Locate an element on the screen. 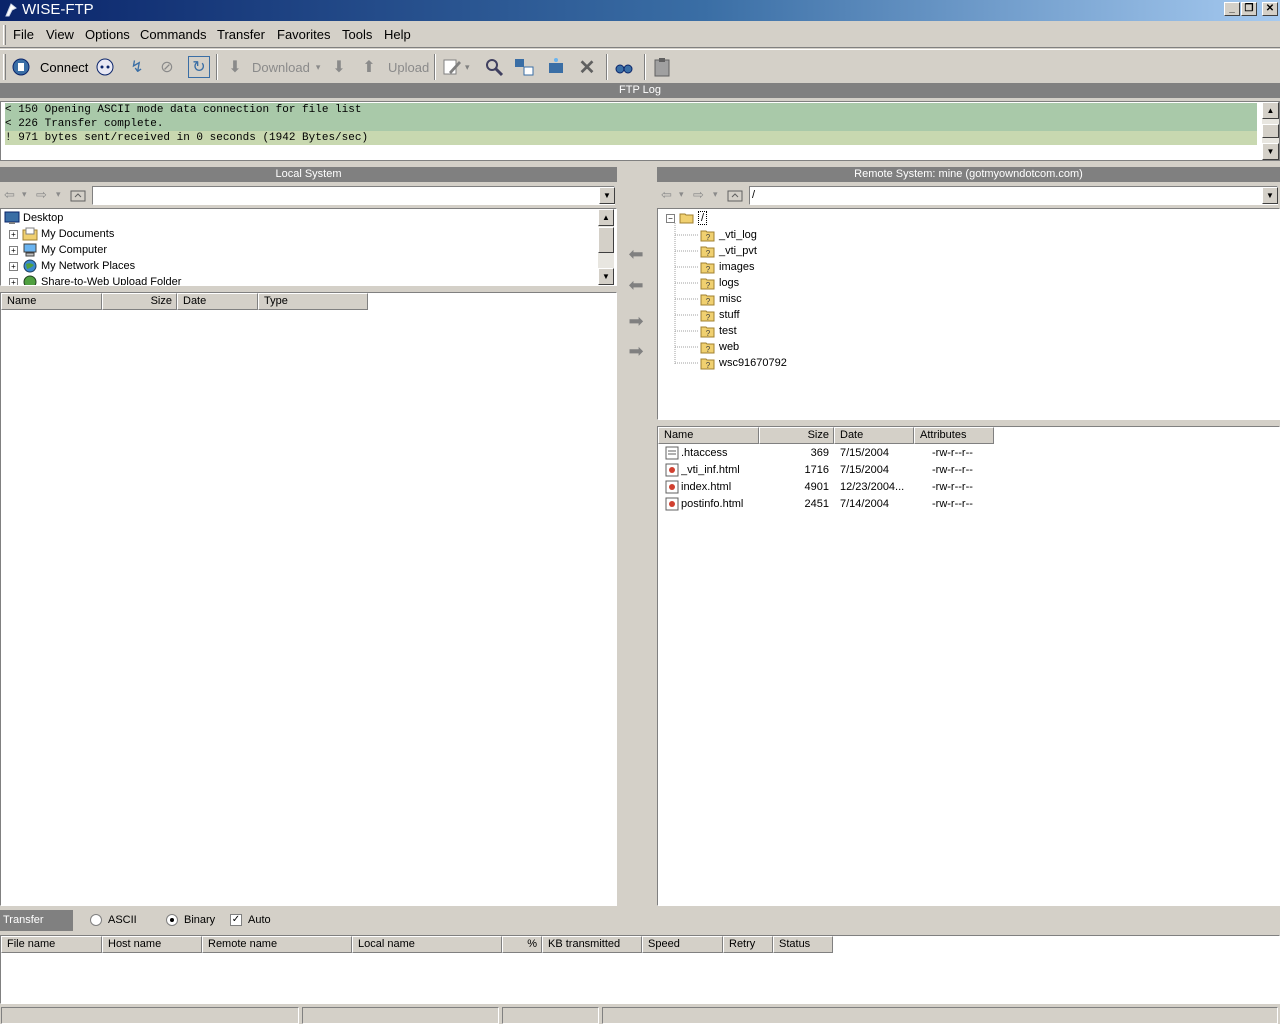 The width and height of the screenshot is (1280, 1024). auto-checkbox: ✓ Auto is located at coordinates (250, 920).